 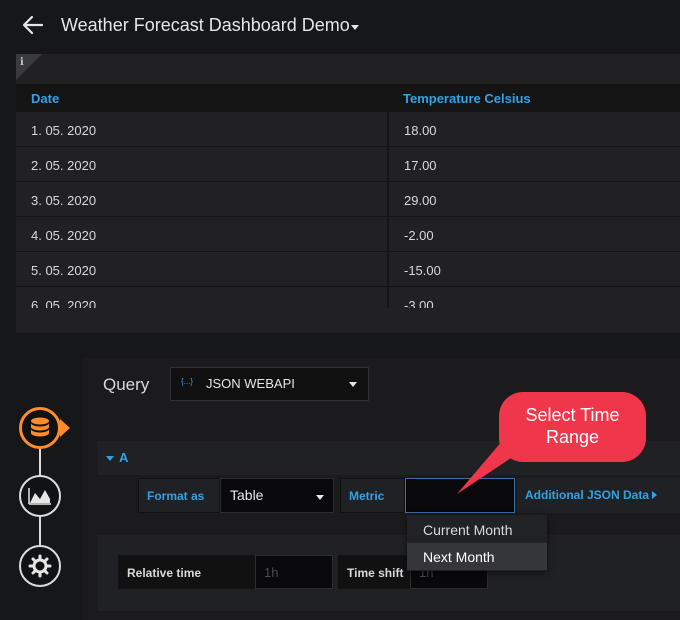 What do you see at coordinates (348, 199) in the screenshot?
I see `table-row: 3. 05. 2020 29.00` at bounding box center [348, 199].